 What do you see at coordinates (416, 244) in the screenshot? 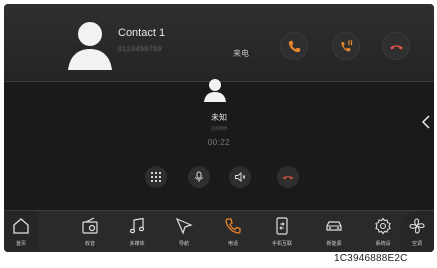
I see `dock-label: 空调` at bounding box center [416, 244].